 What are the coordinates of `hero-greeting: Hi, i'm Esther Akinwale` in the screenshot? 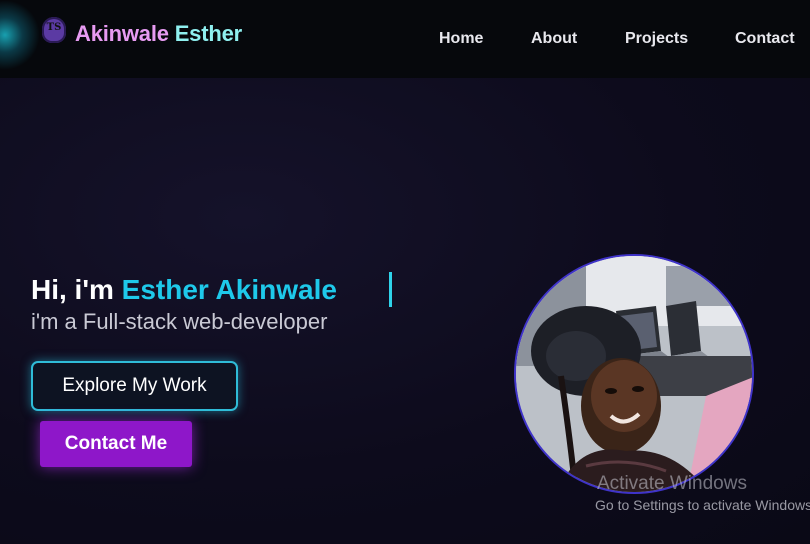 It's located at (184, 290).